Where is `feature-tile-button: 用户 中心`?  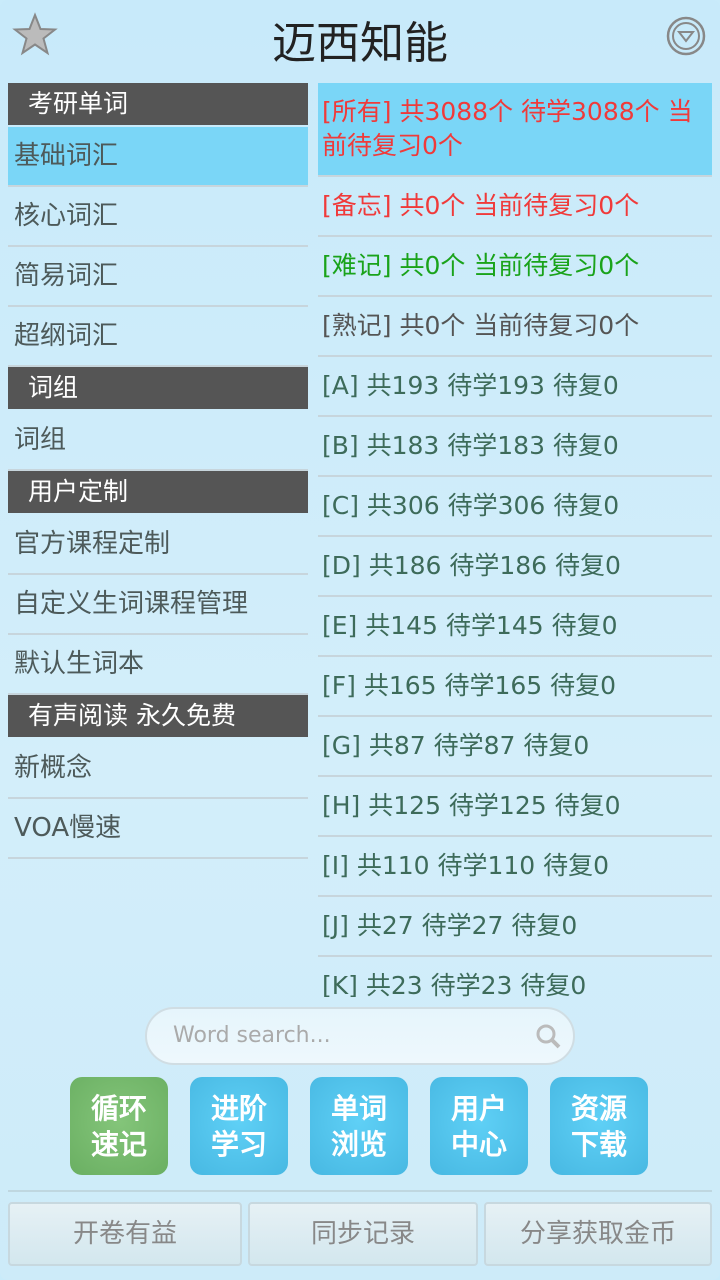
feature-tile-button: 用户 中心 is located at coordinates (479, 1126).